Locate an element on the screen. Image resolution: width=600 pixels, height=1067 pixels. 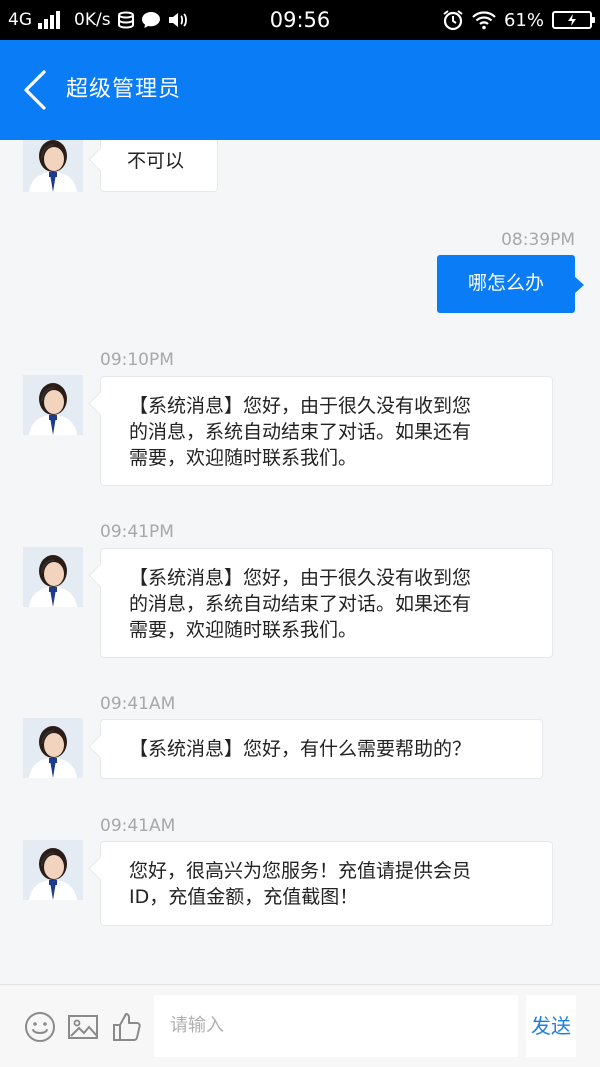
message-bubble: 【系统消息】您好，有什么需要帮助的？ is located at coordinates (321, 749).